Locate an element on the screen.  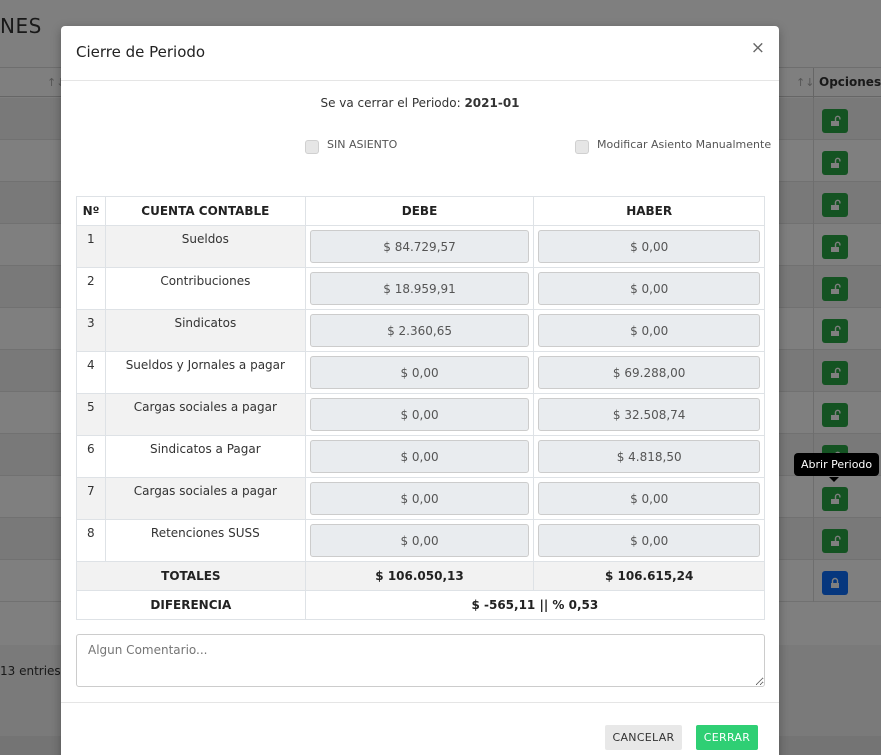
cuenta-name: Retenciones SUSS is located at coordinates (205, 540).